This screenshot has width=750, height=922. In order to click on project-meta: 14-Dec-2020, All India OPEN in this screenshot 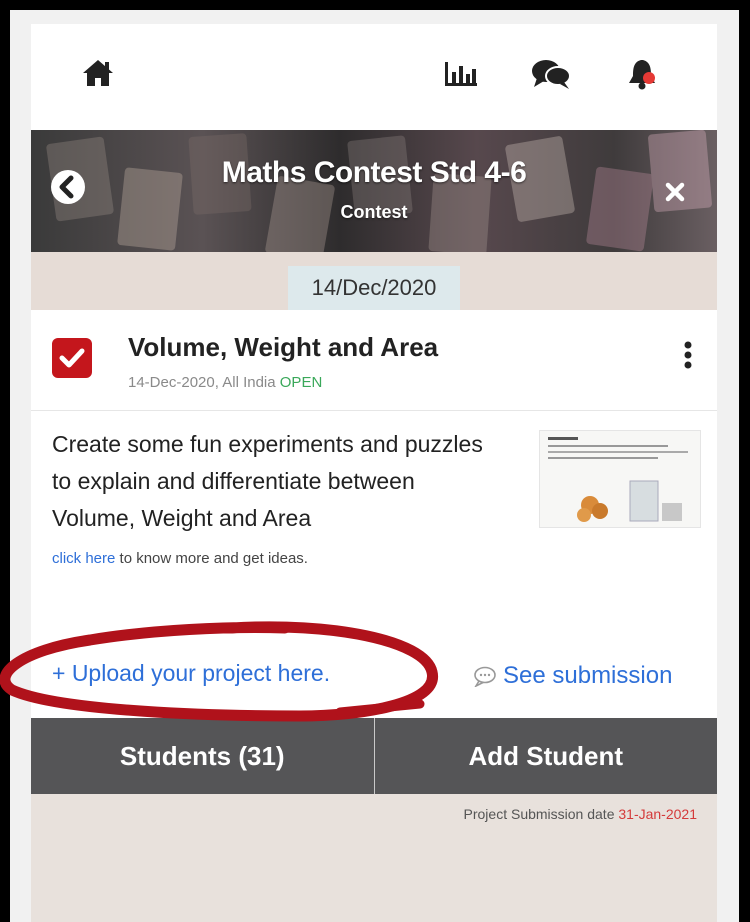, I will do `click(225, 382)`.